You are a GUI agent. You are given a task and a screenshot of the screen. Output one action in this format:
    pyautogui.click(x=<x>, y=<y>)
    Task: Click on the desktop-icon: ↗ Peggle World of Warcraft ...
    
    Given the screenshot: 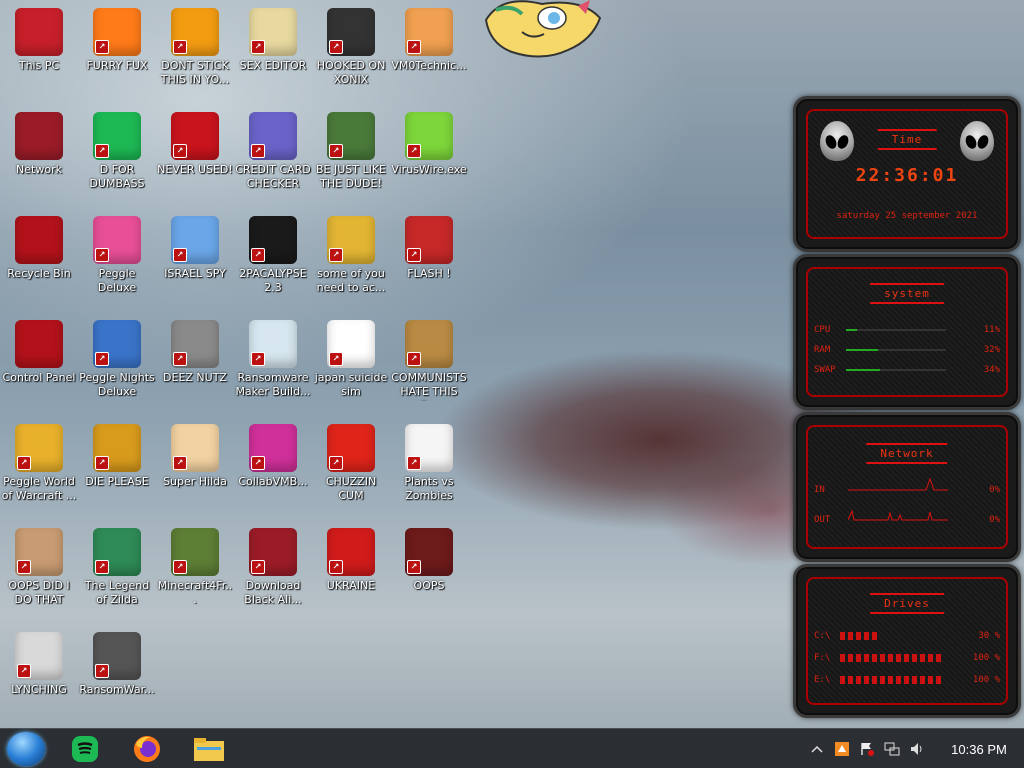 What is the action you would take?
    pyautogui.click(x=39, y=466)
    